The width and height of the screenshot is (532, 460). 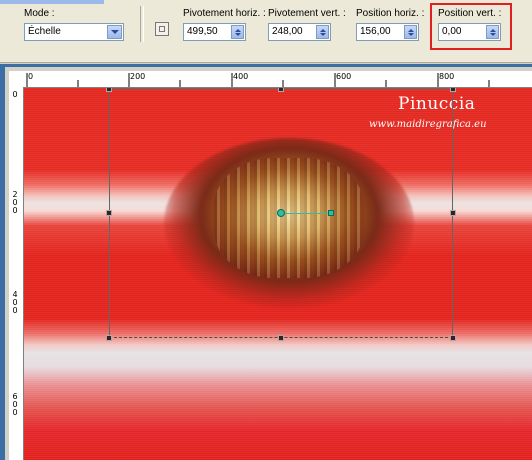 I want to click on handle-bottom-right, so click(x=453, y=338).